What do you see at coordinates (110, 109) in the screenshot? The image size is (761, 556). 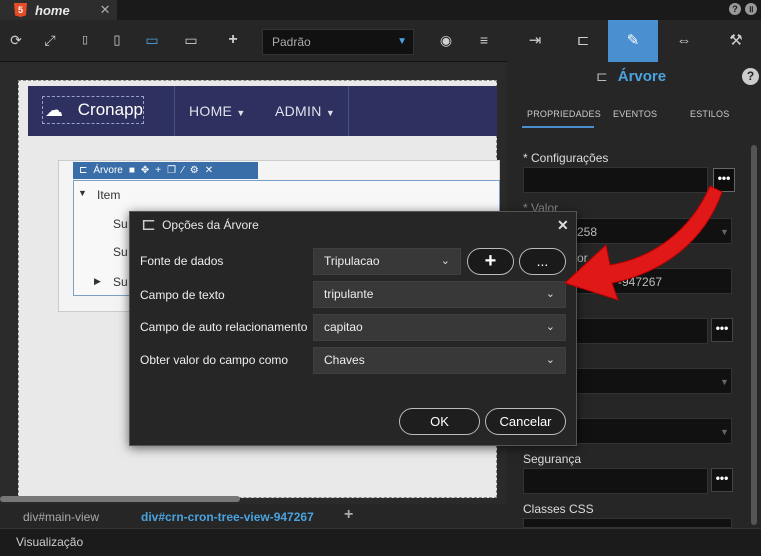 I see `brand-name: Cronapp` at bounding box center [110, 109].